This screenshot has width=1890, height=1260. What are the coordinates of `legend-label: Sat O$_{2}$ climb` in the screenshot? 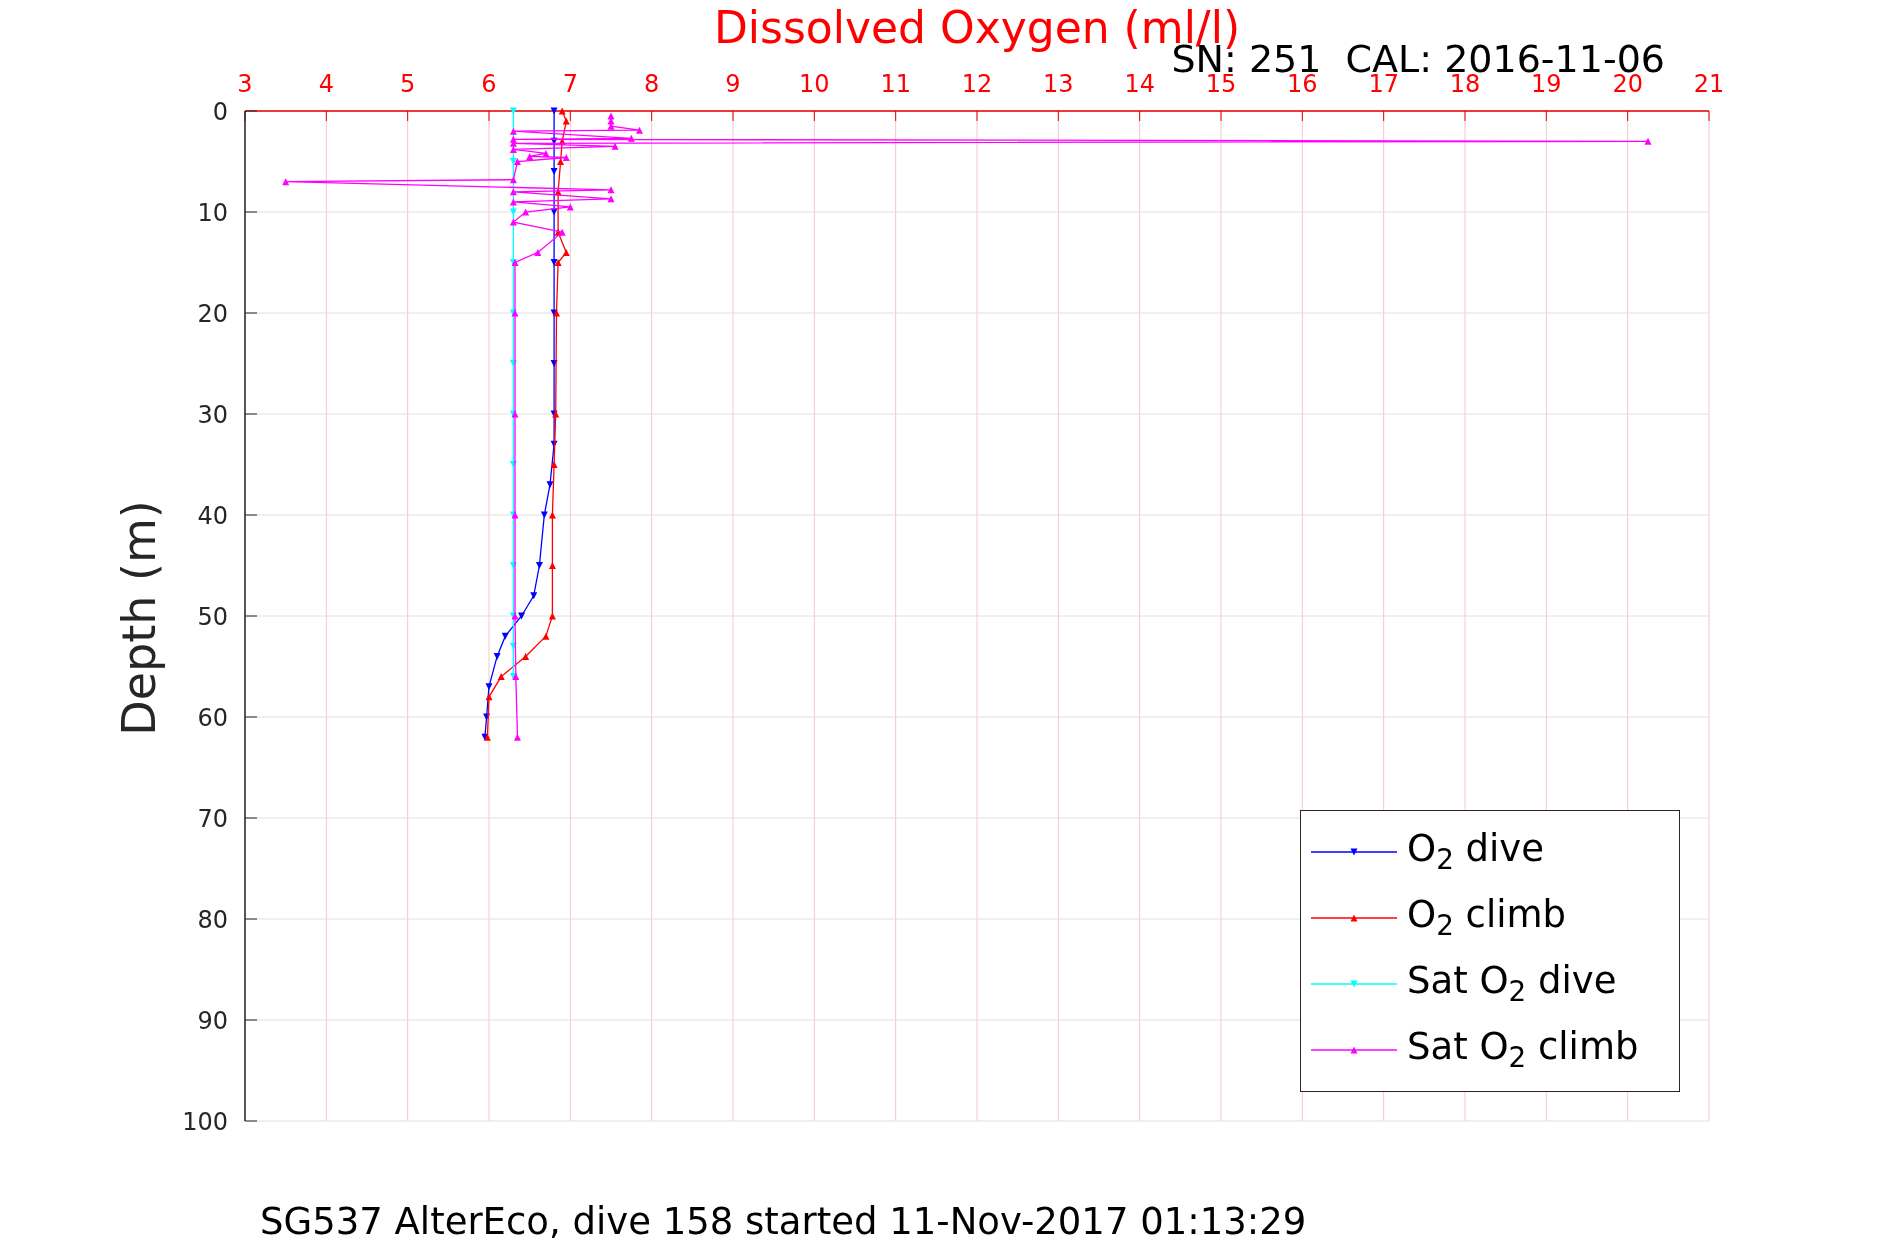 It's located at (1523, 1050).